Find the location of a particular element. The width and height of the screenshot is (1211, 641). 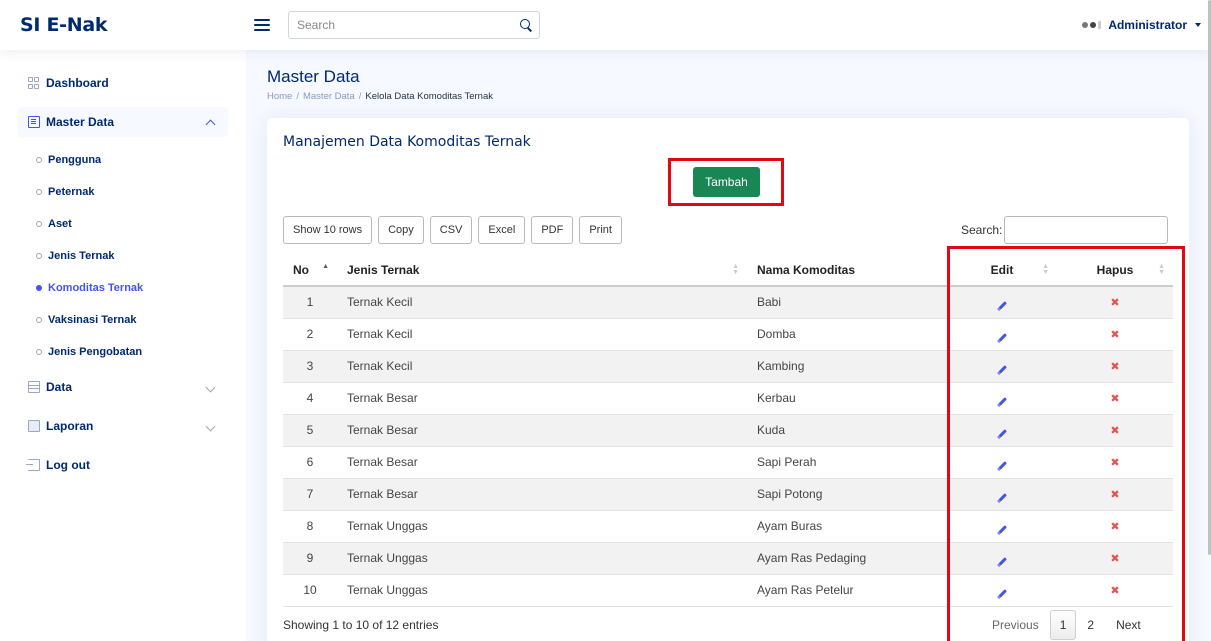

column-header-no: No ▲ is located at coordinates (310, 270).